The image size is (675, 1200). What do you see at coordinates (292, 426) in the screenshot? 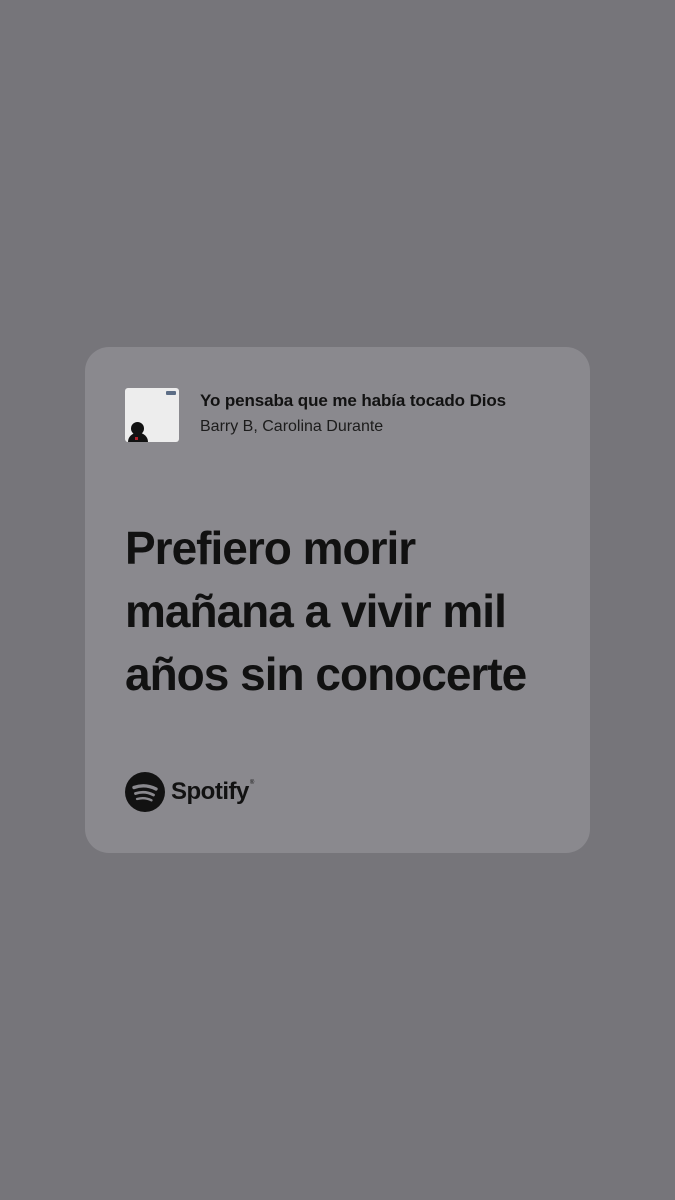
I see `song-artists: Barry B, Carolina Durante` at bounding box center [292, 426].